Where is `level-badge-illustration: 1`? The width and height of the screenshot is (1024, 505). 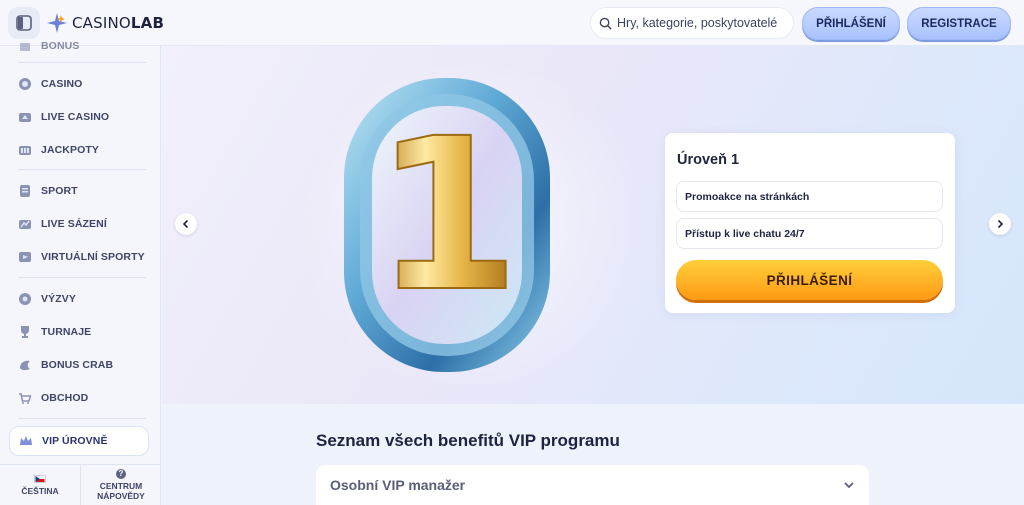
level-badge-illustration: 1 is located at coordinates (447, 225).